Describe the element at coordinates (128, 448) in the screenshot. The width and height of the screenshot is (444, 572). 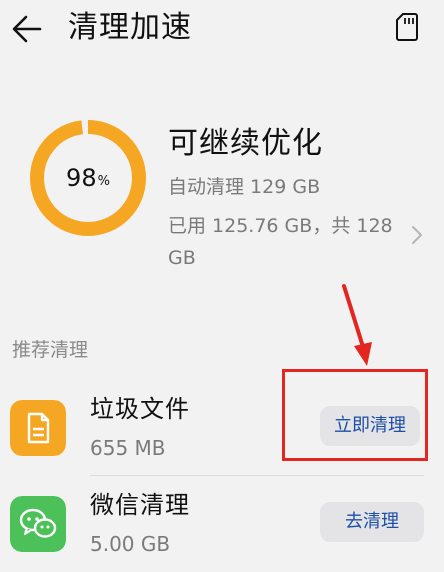
I see `item-size: 655 MB` at that location.